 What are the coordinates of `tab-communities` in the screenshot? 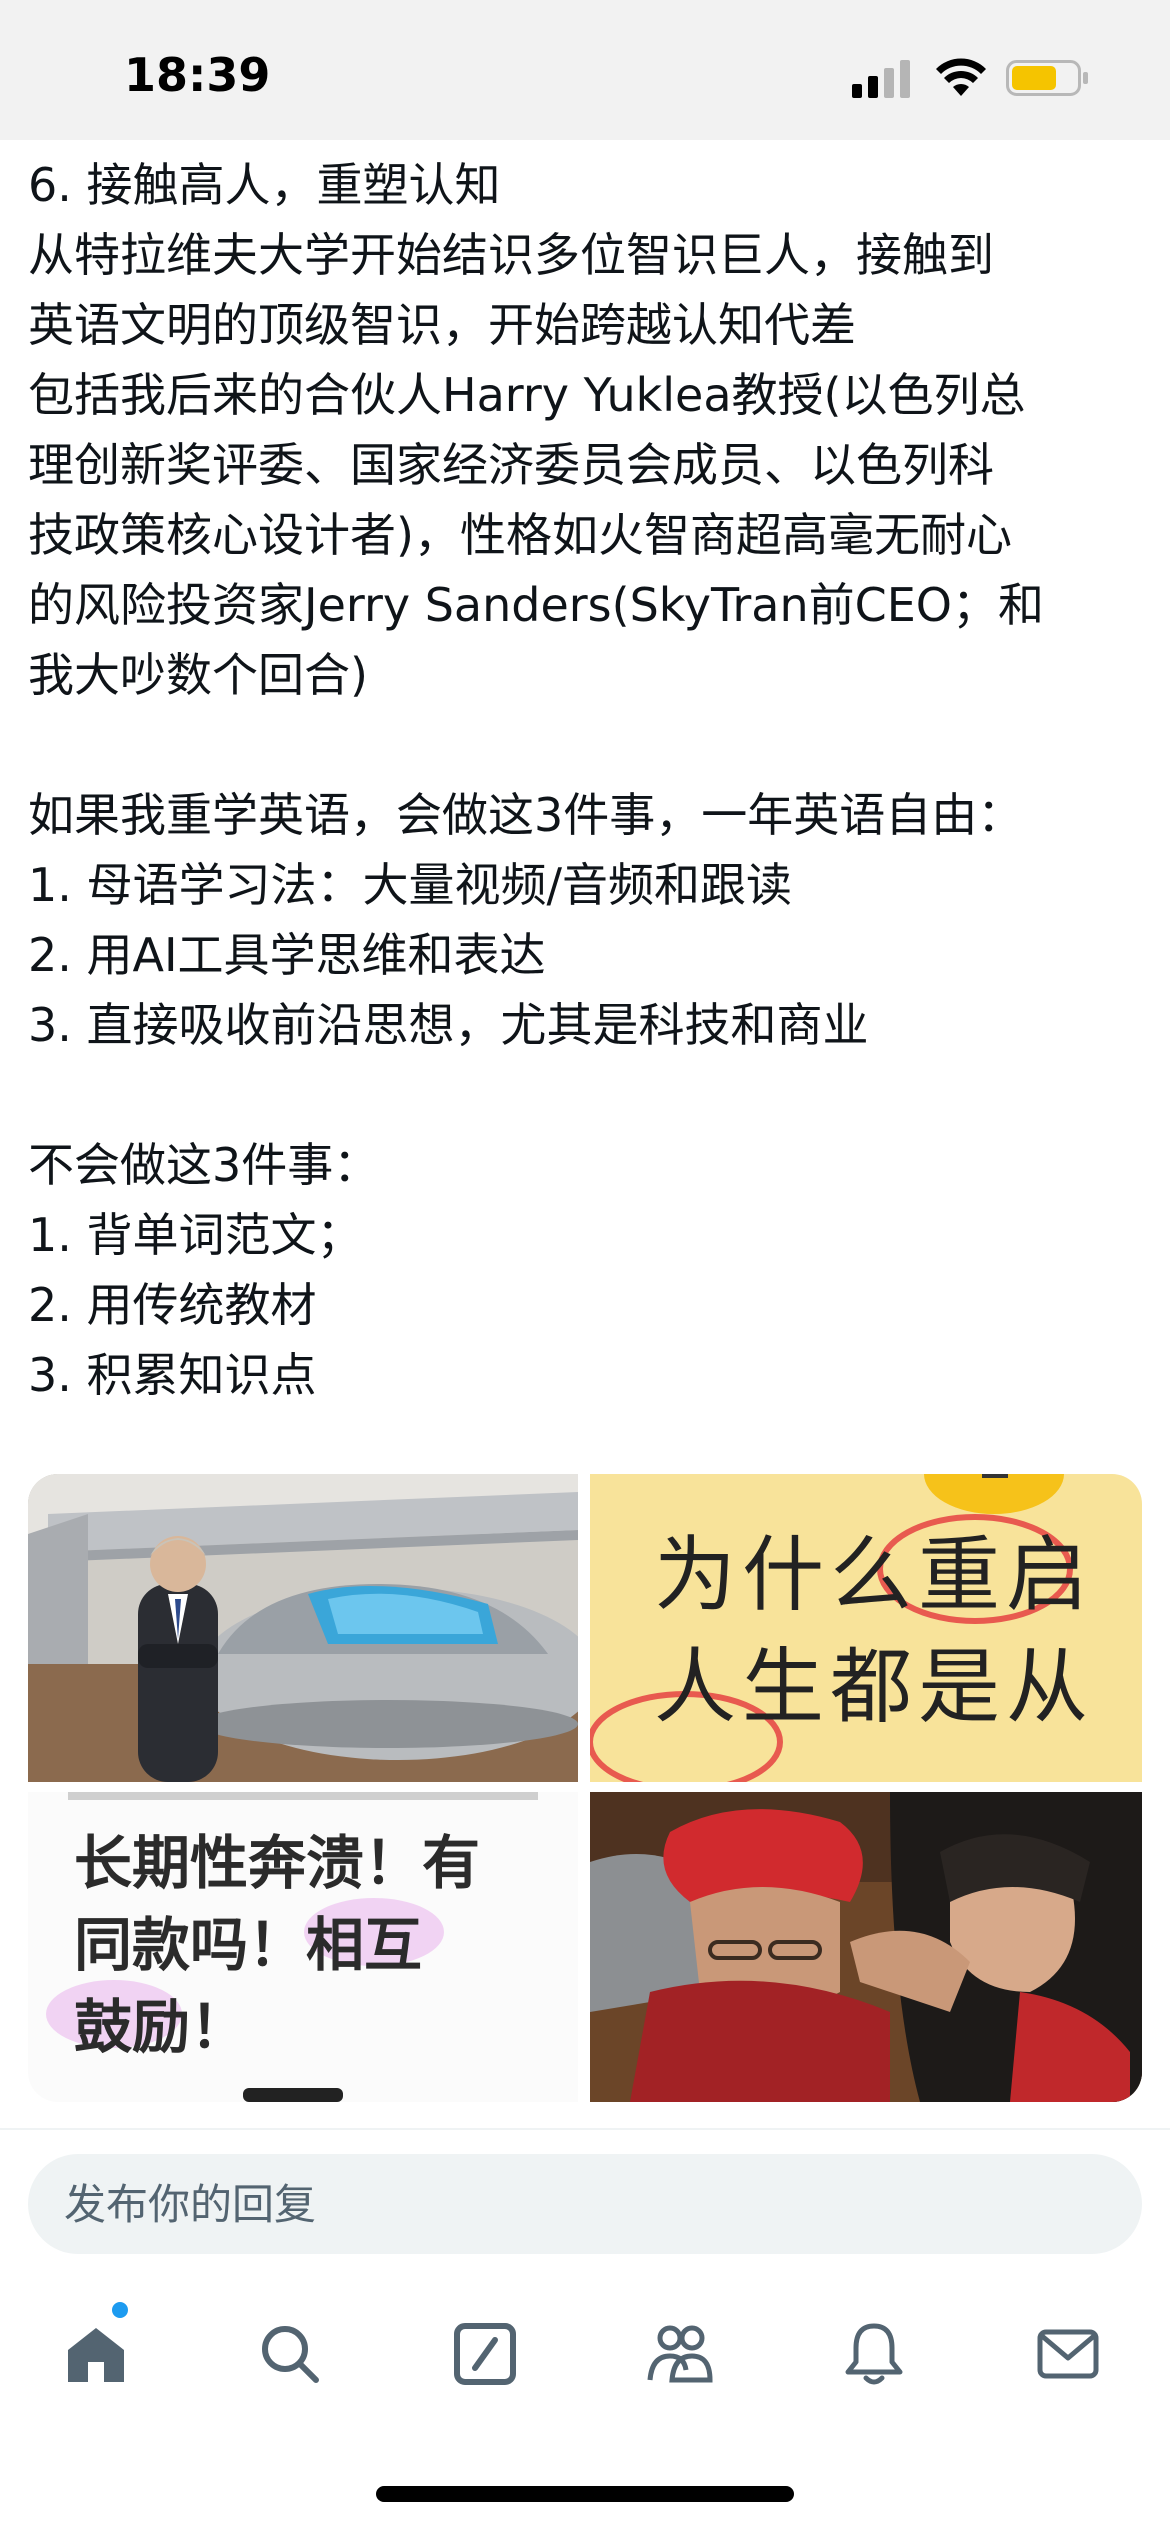 It's located at (680, 2354).